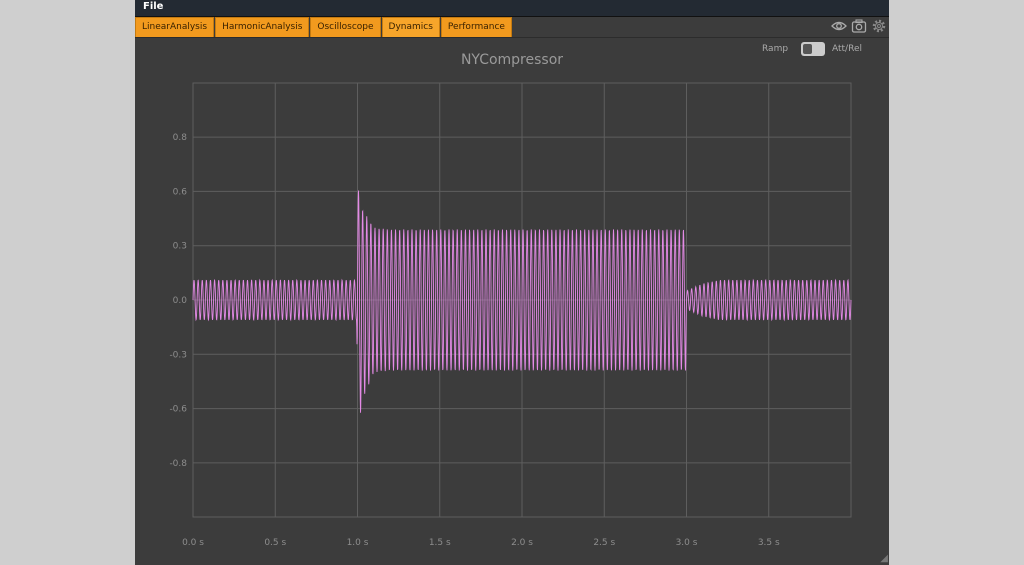 This screenshot has height=565, width=1024. Describe the element at coordinates (358, 543) in the screenshot. I see `x-tick-label: 1.0 s` at that location.